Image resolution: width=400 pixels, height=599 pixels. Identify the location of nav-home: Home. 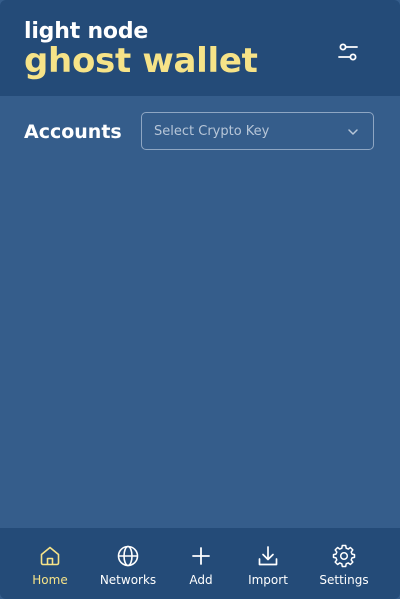
(50, 563).